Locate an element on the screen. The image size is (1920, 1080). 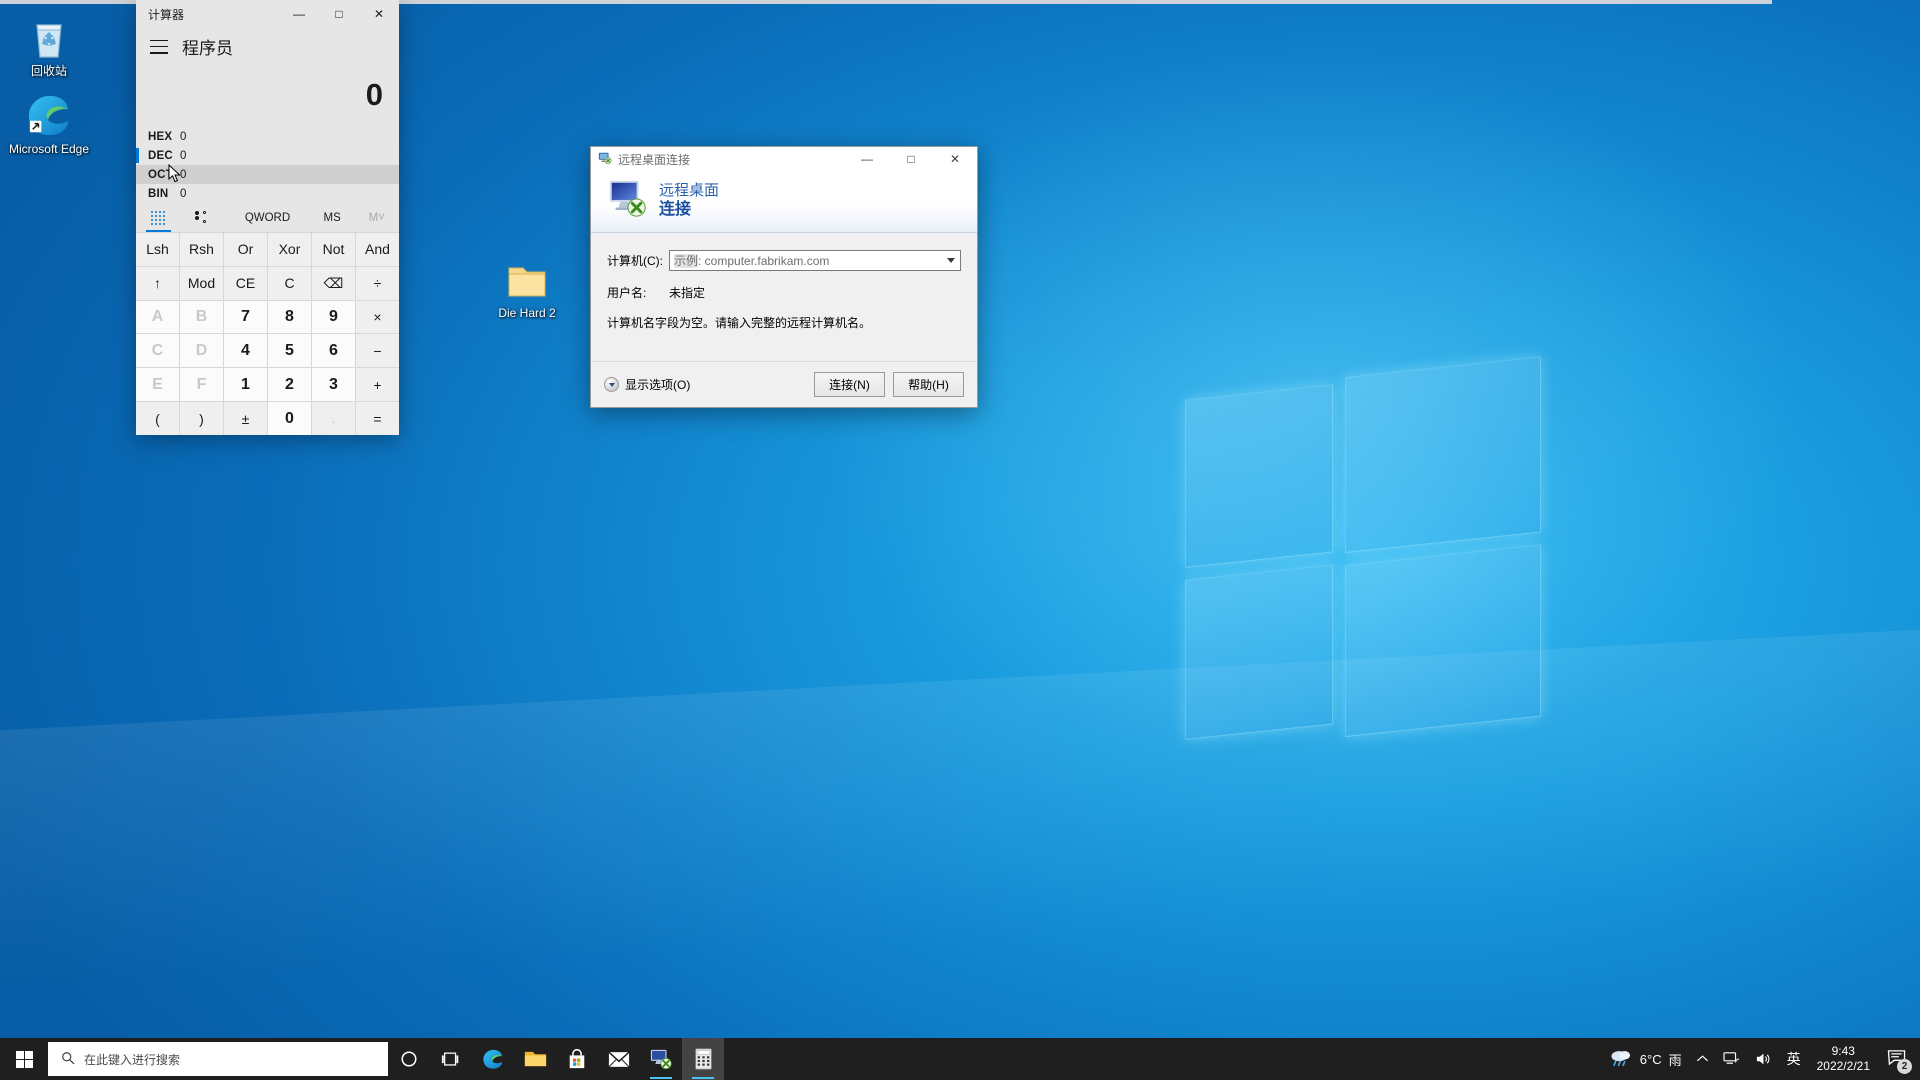
radix-row-hex: HEX 0 is located at coordinates (267, 136).